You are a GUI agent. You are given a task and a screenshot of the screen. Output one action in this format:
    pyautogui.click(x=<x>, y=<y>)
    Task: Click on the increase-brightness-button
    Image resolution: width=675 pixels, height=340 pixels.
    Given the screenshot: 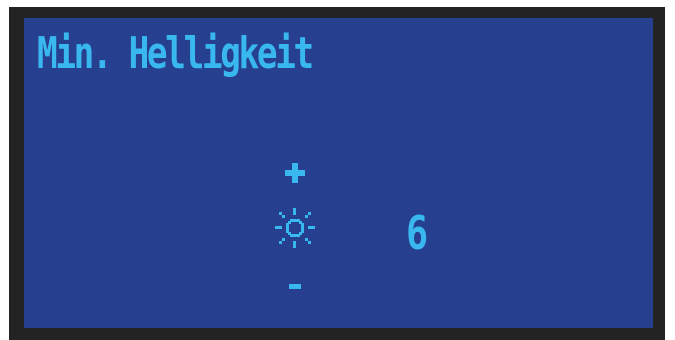 What is the action you would take?
    pyautogui.click(x=295, y=173)
    